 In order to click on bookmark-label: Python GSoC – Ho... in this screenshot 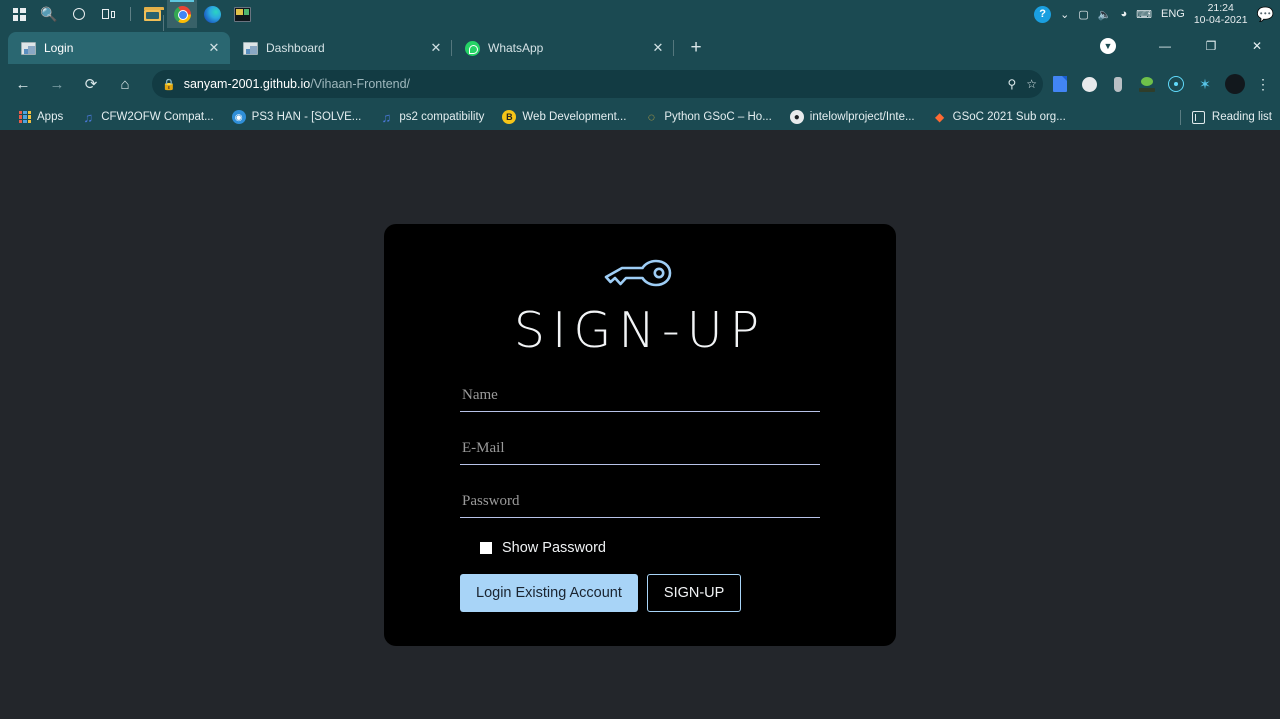, I will do `click(718, 117)`.